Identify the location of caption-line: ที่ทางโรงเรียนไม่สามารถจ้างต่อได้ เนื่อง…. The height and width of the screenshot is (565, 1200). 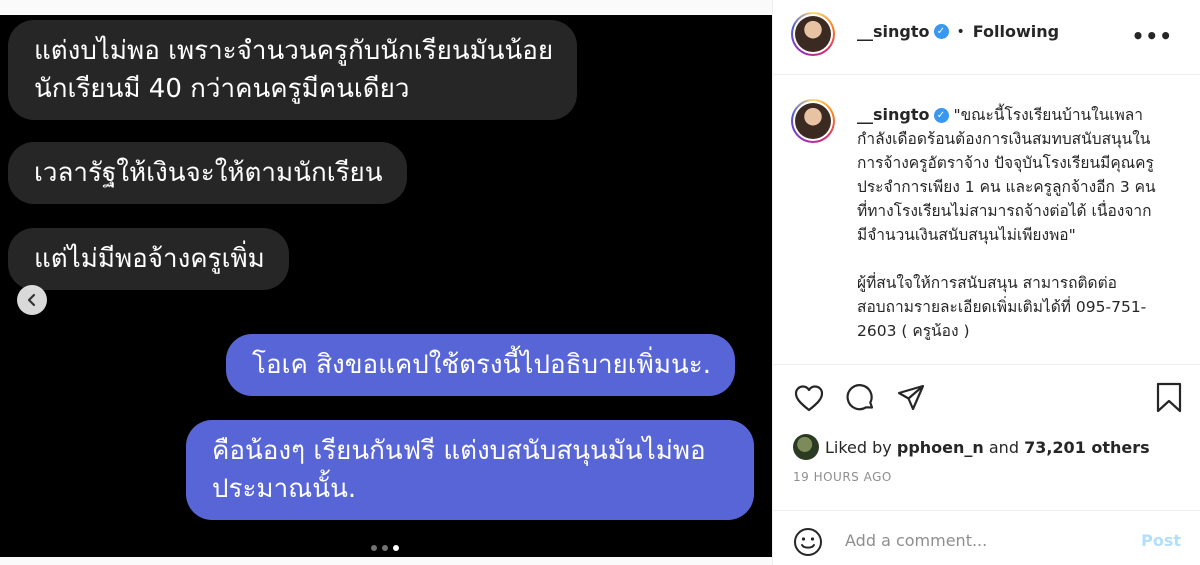
(1004, 211).